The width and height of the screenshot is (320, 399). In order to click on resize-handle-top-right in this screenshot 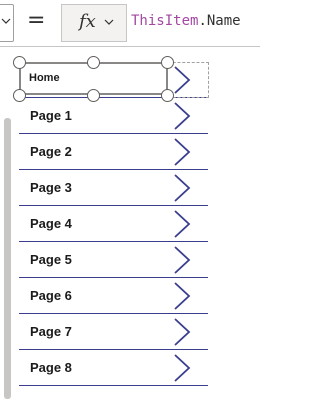, I will do `click(167, 62)`.